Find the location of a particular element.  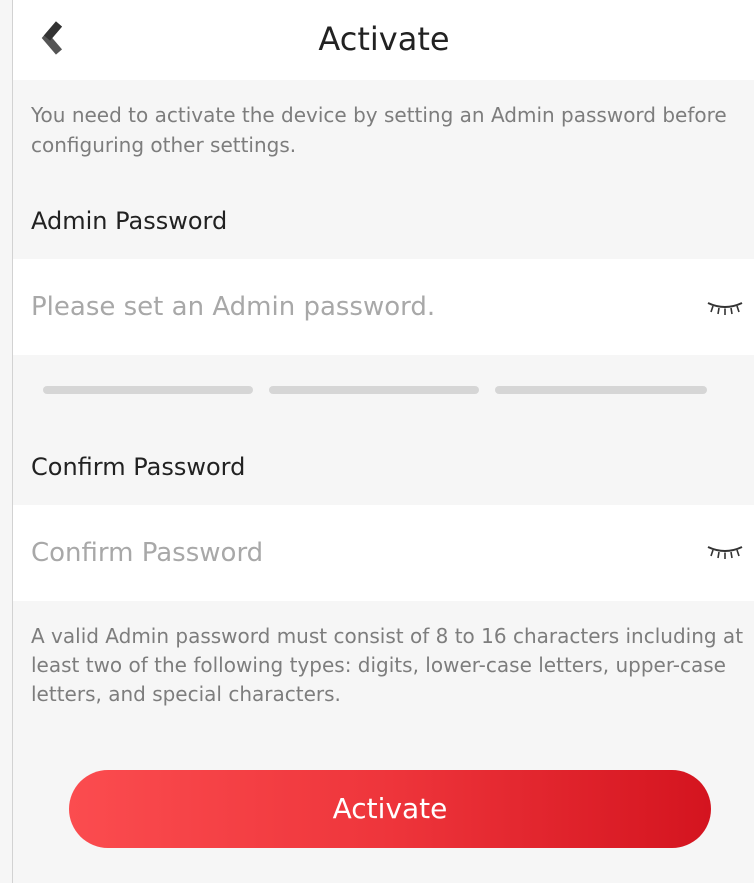

page-title: Activate is located at coordinates (384, 39).